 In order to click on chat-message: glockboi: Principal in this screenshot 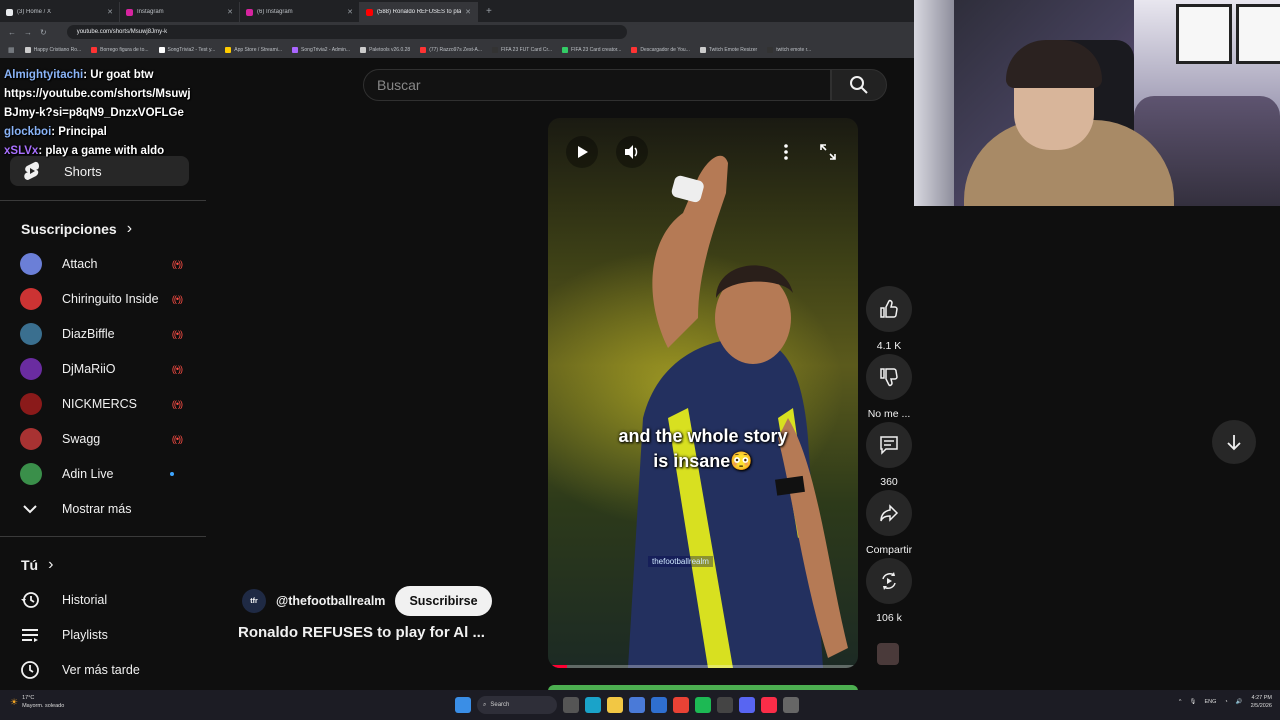, I will do `click(104, 132)`.